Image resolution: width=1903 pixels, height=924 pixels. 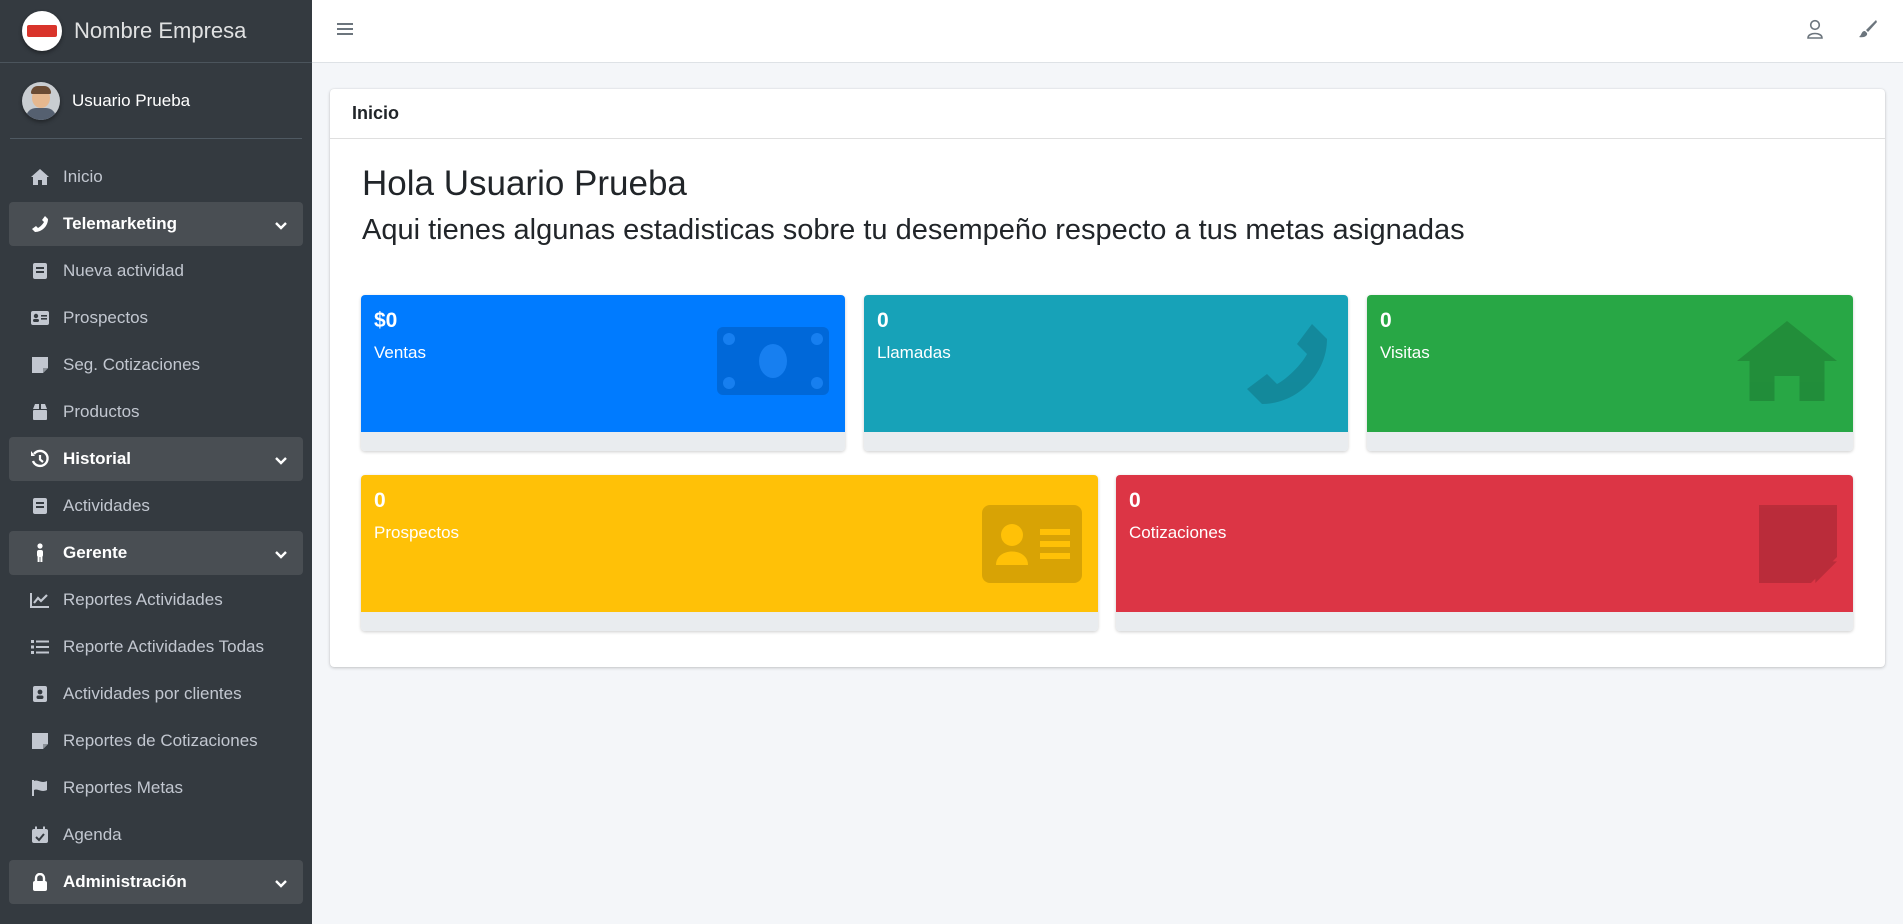 What do you see at coordinates (40, 647) in the screenshot?
I see `list-icon` at bounding box center [40, 647].